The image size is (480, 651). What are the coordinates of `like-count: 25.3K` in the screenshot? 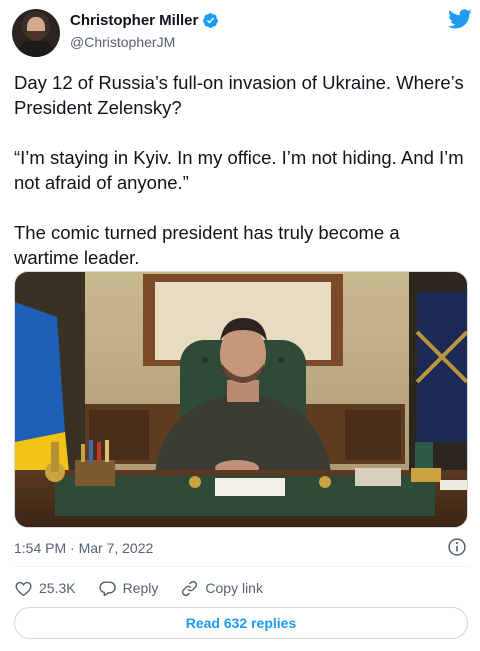 It's located at (57, 588).